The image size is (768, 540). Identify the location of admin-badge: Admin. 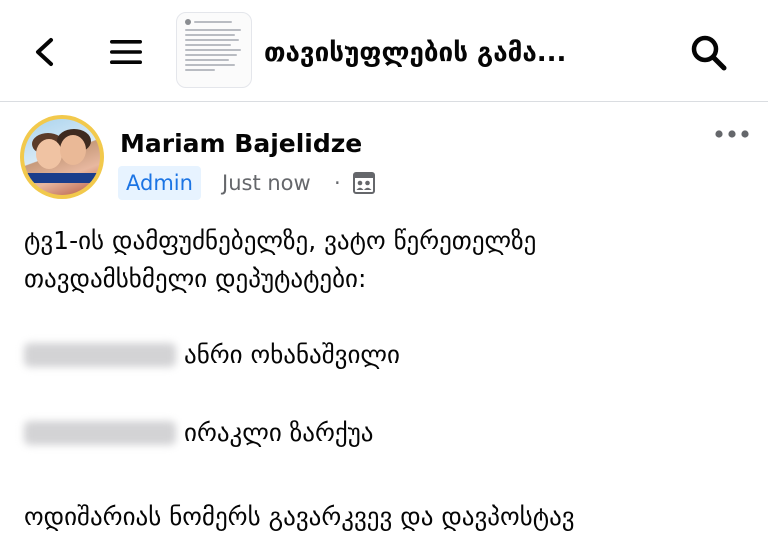
(159, 183).